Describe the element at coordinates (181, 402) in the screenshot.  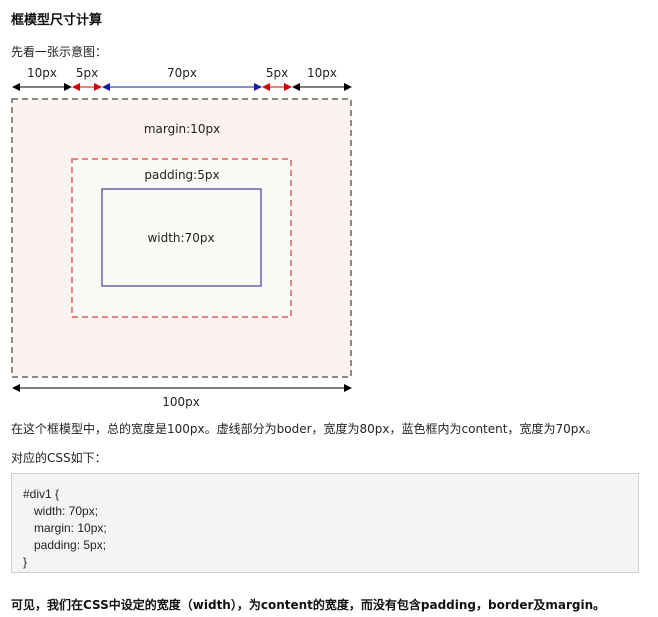
I see `total-width-label: 100px` at that location.